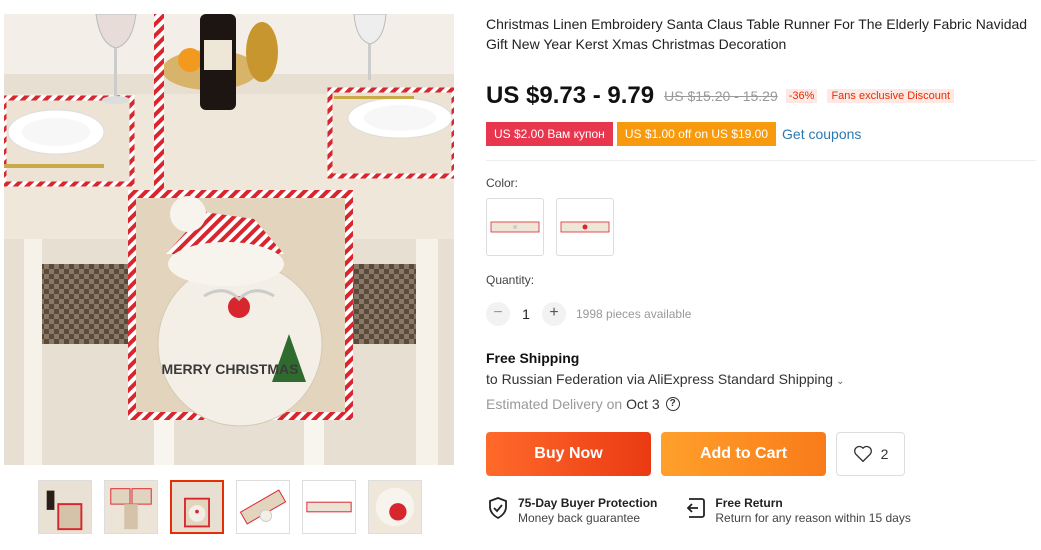 The height and width of the screenshot is (550, 1041). Describe the element at coordinates (634, 314) in the screenshot. I see `available-stock: 1998 pieces available` at that location.